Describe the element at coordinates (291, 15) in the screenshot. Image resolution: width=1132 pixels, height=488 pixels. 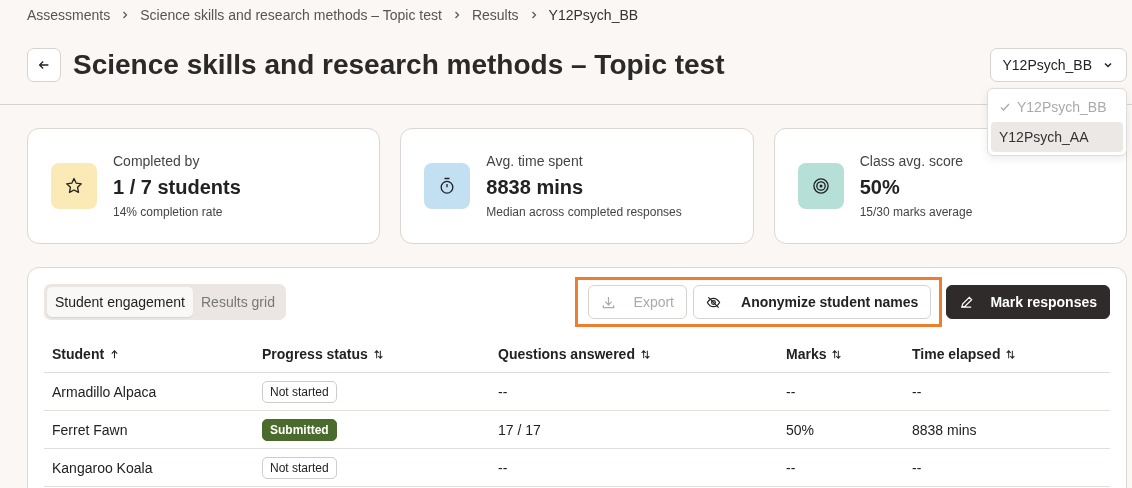
I see `breadcrumb-link: Science skills and research methods – Topic test` at that location.